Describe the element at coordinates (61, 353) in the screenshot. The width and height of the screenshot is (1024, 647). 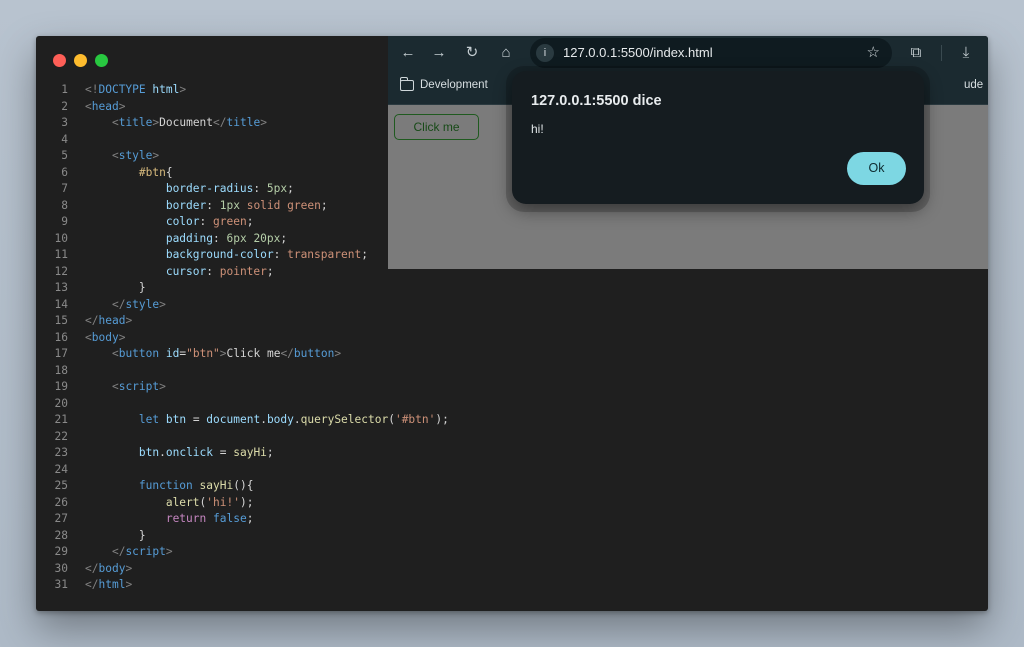
I see `line-number: 17` at that location.